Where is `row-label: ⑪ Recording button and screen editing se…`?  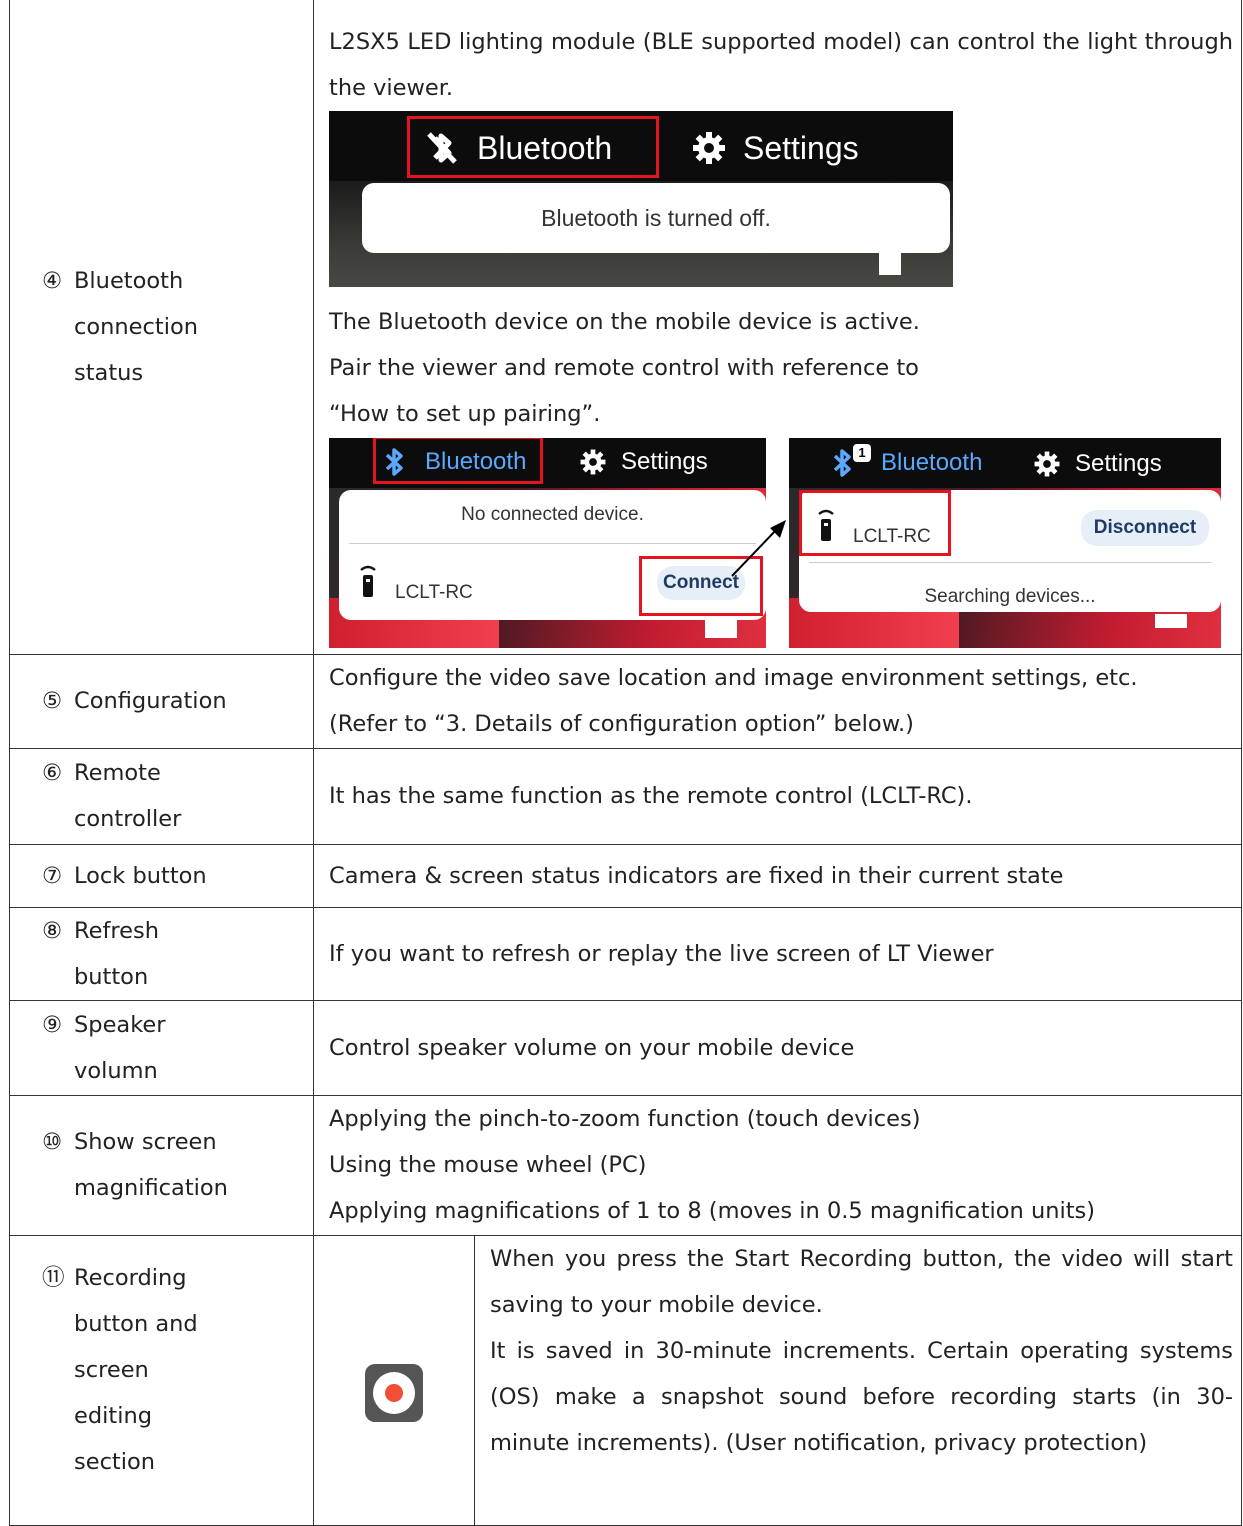 row-label: ⑪ Recording button and screen editing se… is located at coordinates (161, 1380).